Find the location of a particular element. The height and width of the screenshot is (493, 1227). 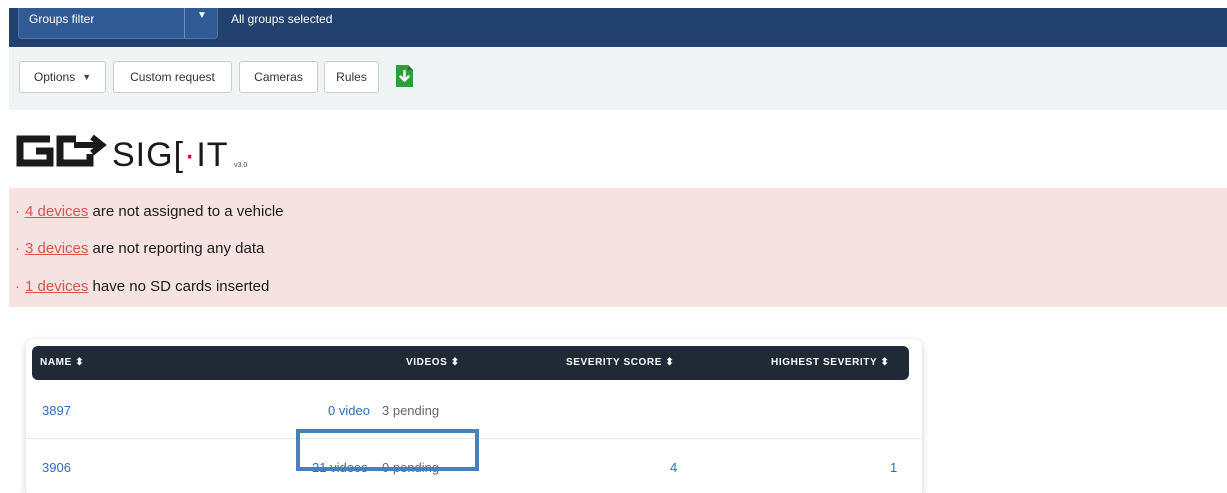

toolbar: Options ▼ Custom request Cameras Rules is located at coordinates (618, 78).